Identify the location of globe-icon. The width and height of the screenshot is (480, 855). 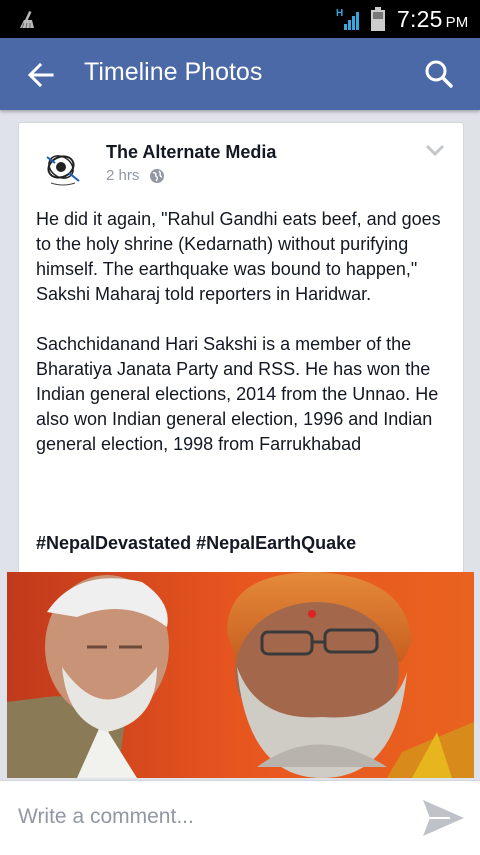
(157, 175).